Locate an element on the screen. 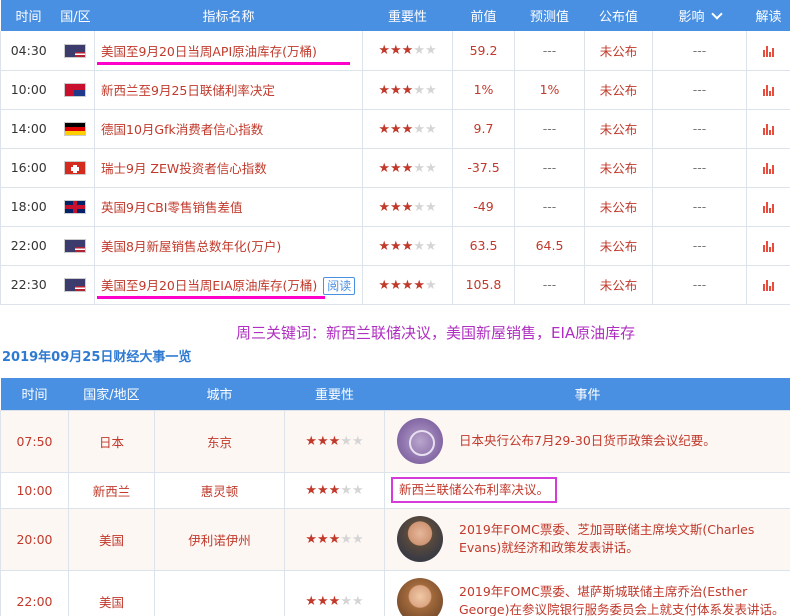 The width and height of the screenshot is (790, 616). row-time: 22:30 is located at coordinates (28, 285).